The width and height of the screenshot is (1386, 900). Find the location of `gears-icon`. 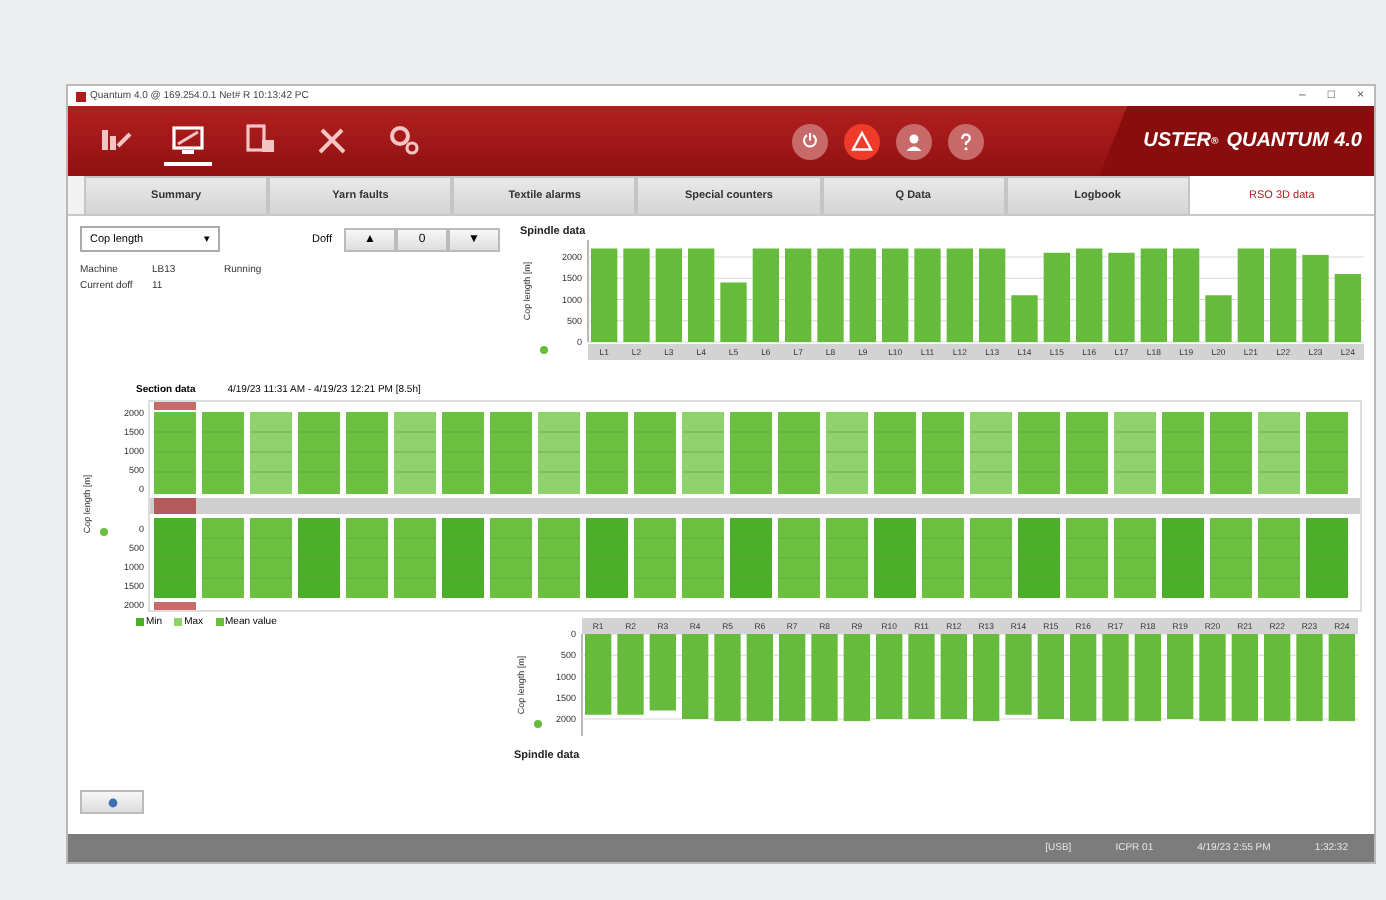

gears-icon is located at coordinates (404, 139).